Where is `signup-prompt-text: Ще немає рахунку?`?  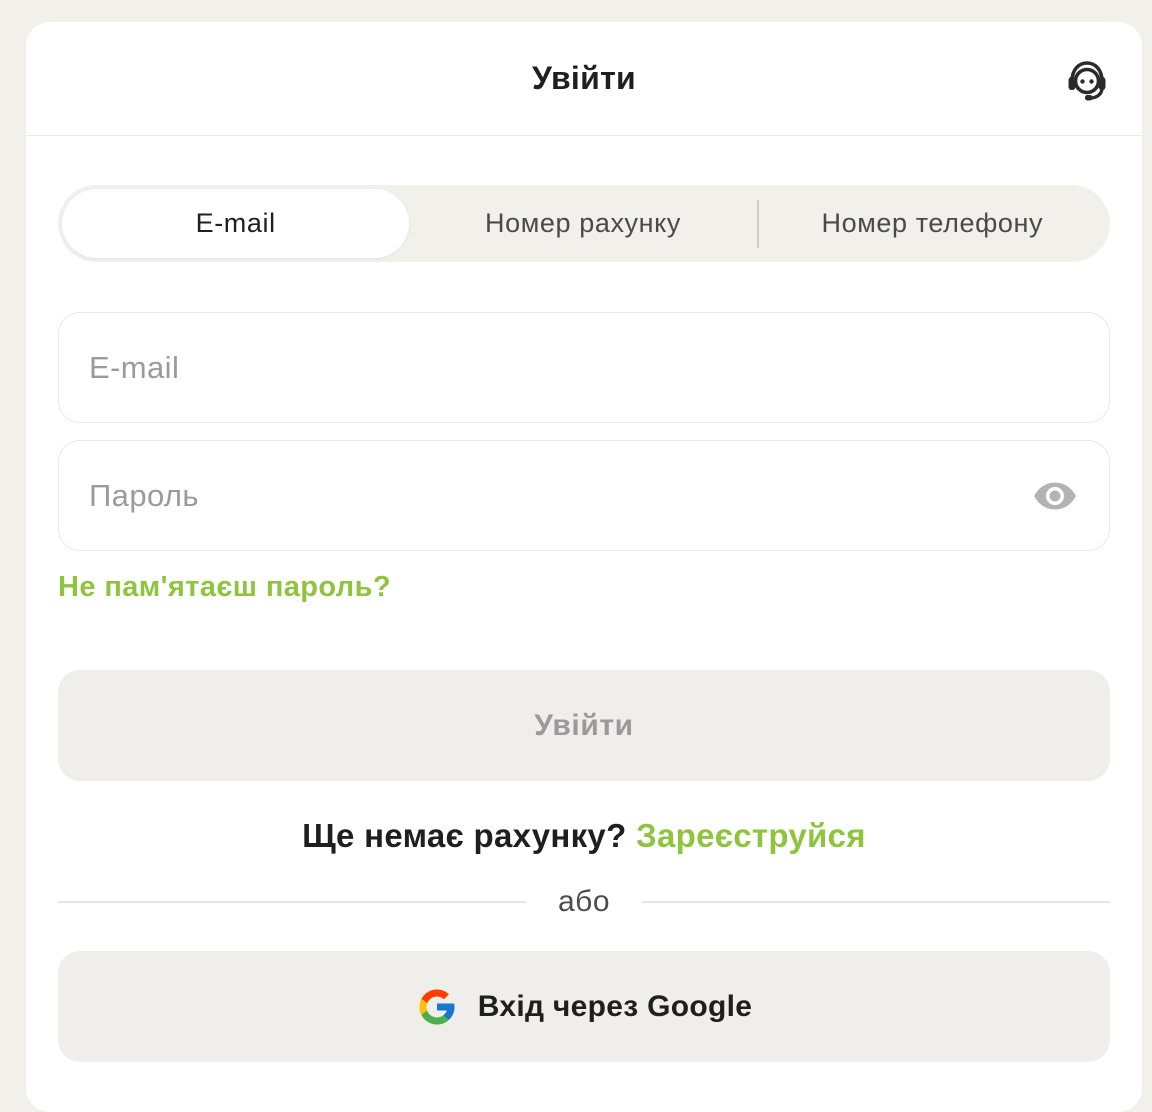
signup-prompt-text: Ще немає рахунку? is located at coordinates (464, 835).